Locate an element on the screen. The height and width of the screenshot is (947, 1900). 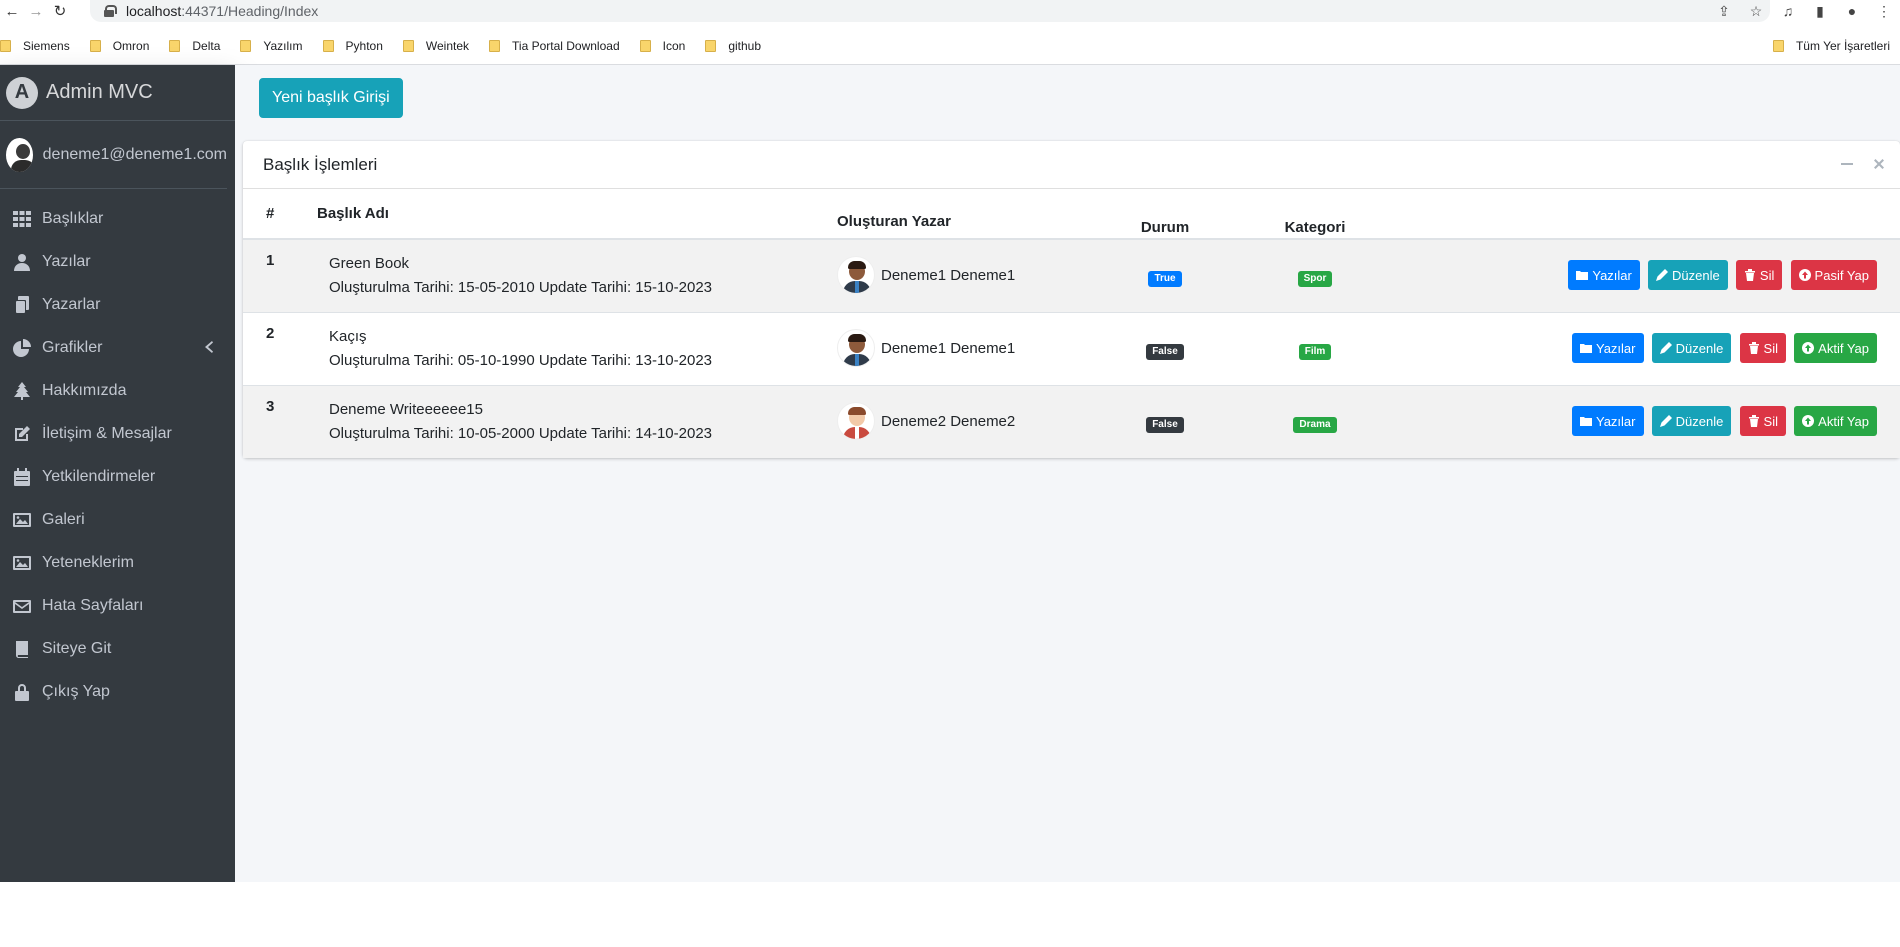
bookmark-item: Siemens is located at coordinates (35, 46).